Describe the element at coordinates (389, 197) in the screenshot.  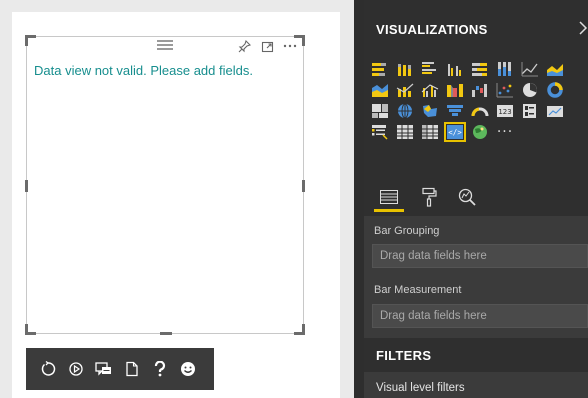
I see `fields-tab-icon` at that location.